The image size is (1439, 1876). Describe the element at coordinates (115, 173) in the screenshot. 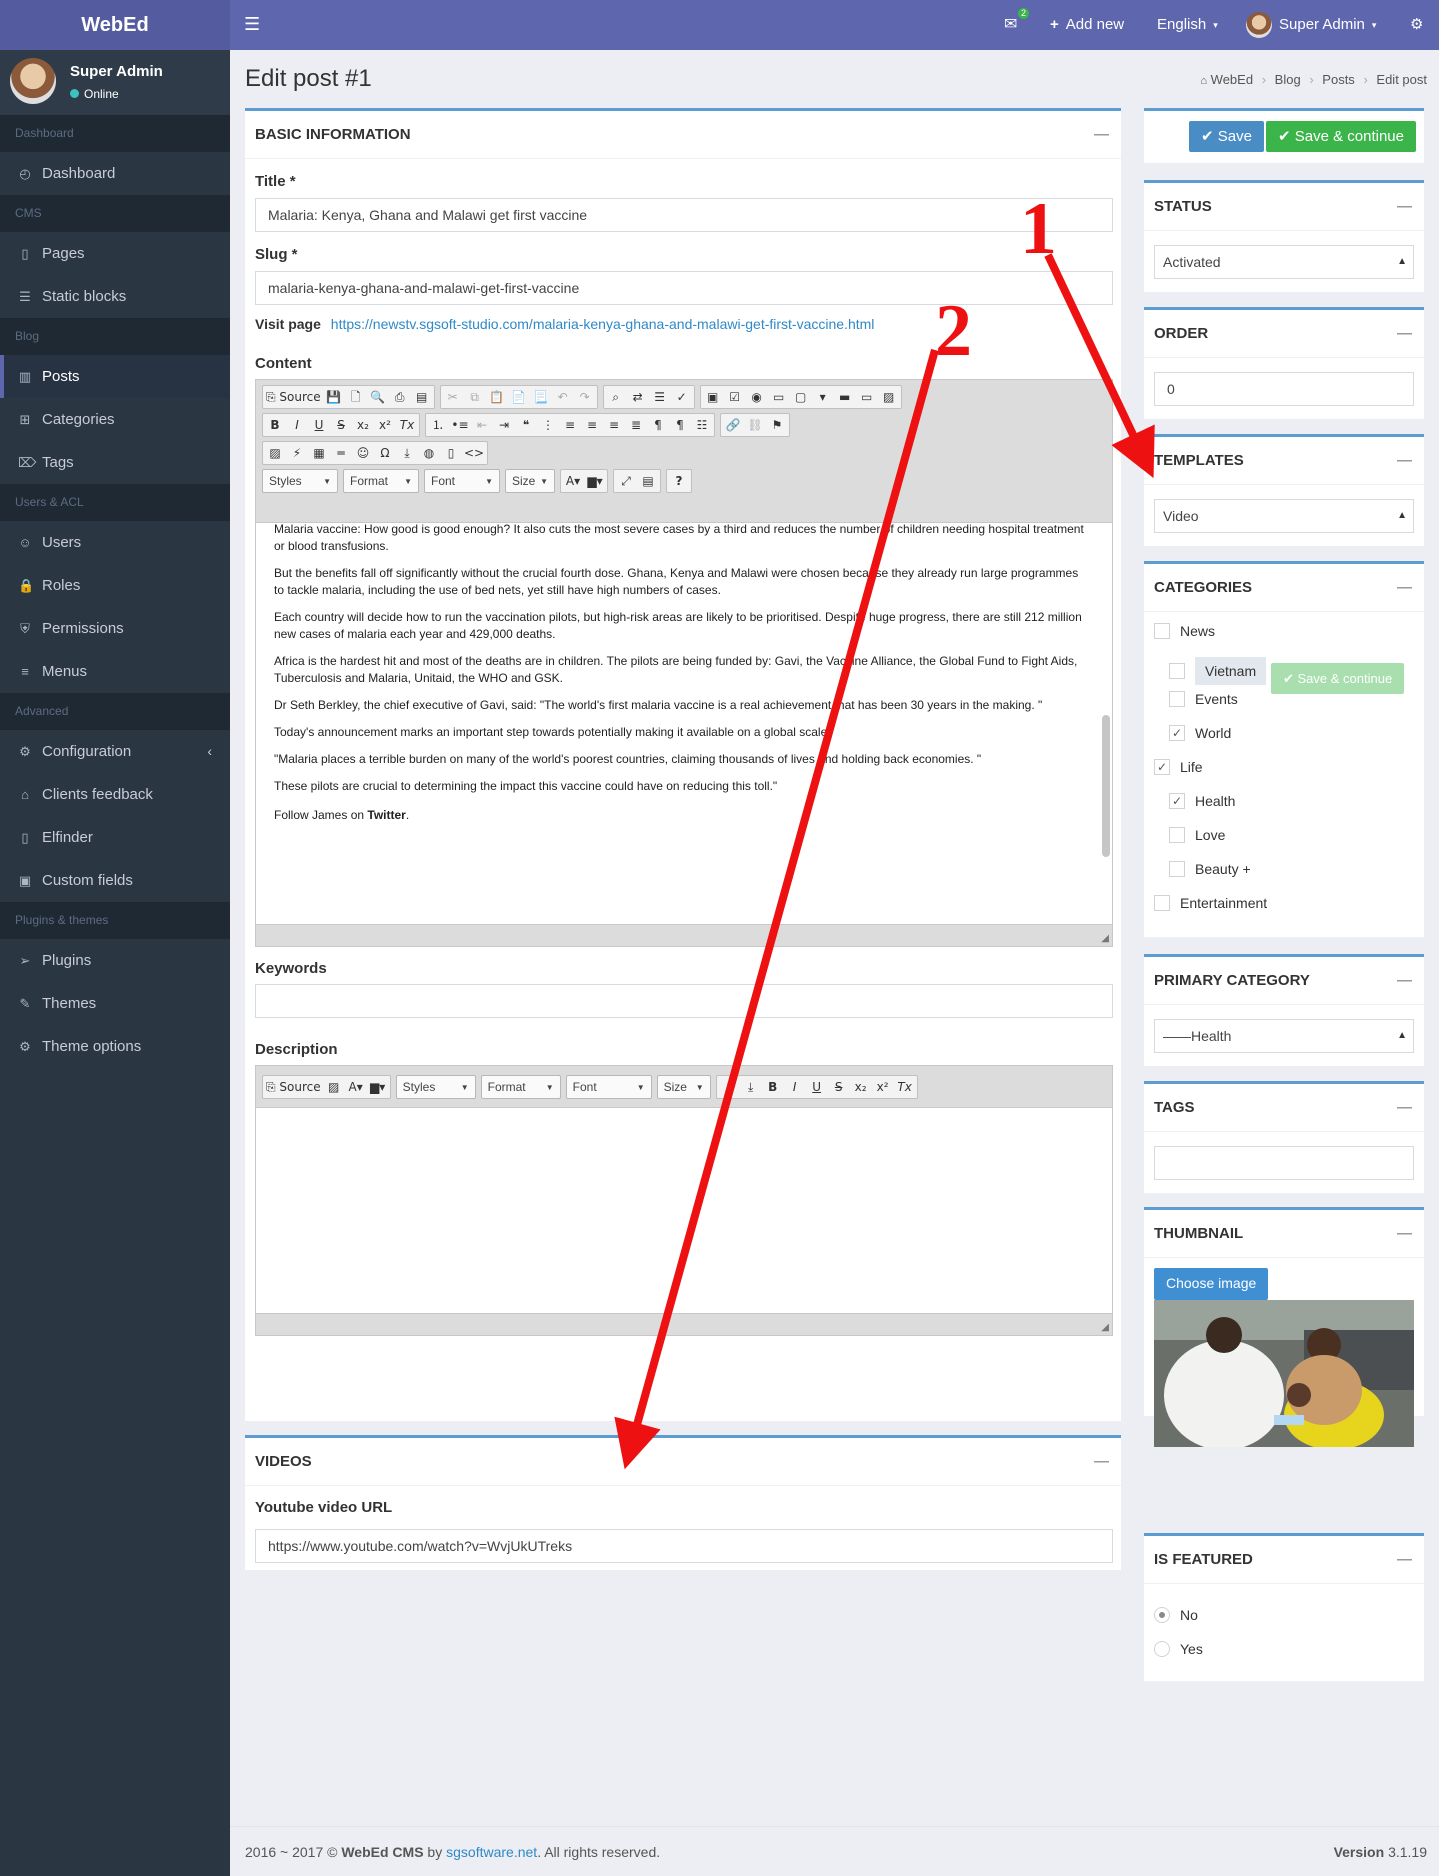

I see `sidebar-item-dashboard: ◴ Dashboard` at that location.